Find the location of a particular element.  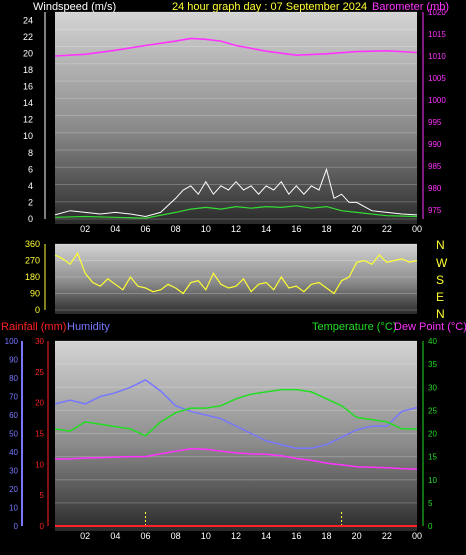

windspeed-y-tick-2: 2 is located at coordinates (30, 202).